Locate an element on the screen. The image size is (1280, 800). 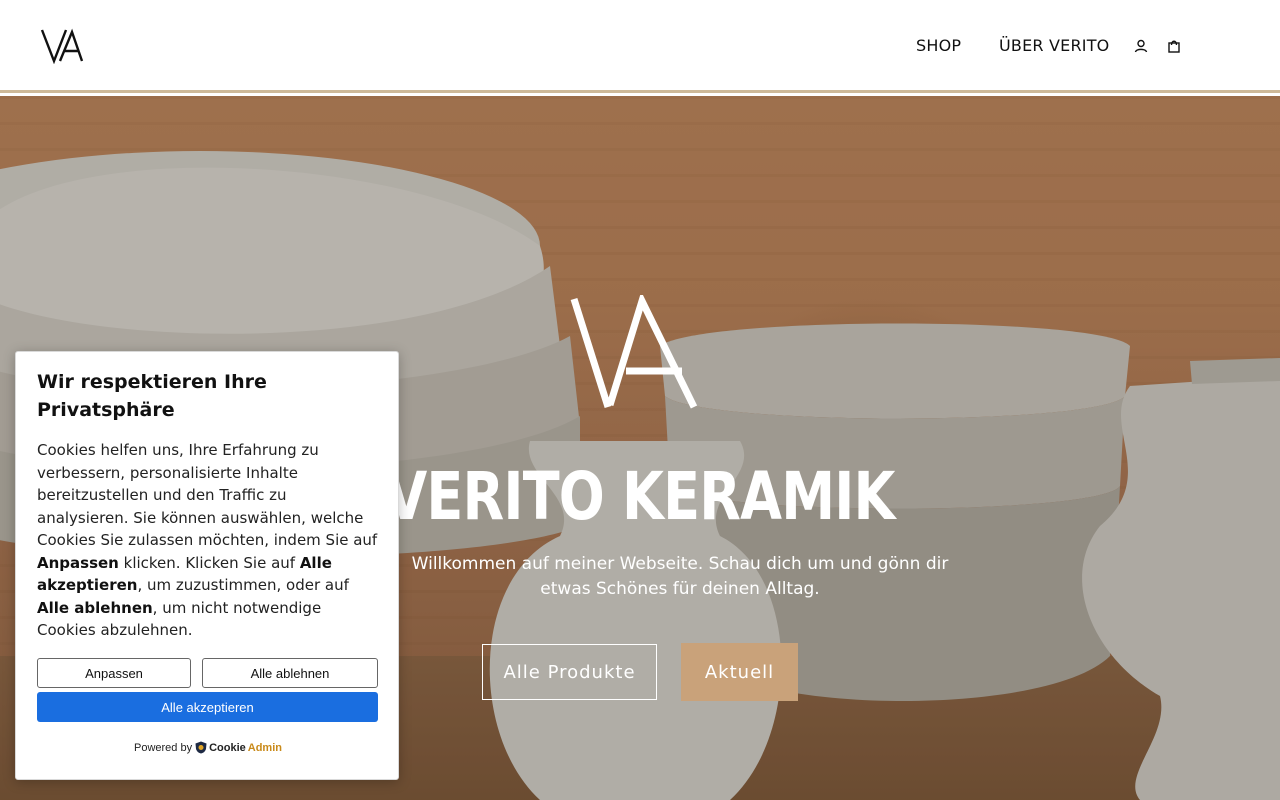
va-logo is located at coordinates (62, 46).